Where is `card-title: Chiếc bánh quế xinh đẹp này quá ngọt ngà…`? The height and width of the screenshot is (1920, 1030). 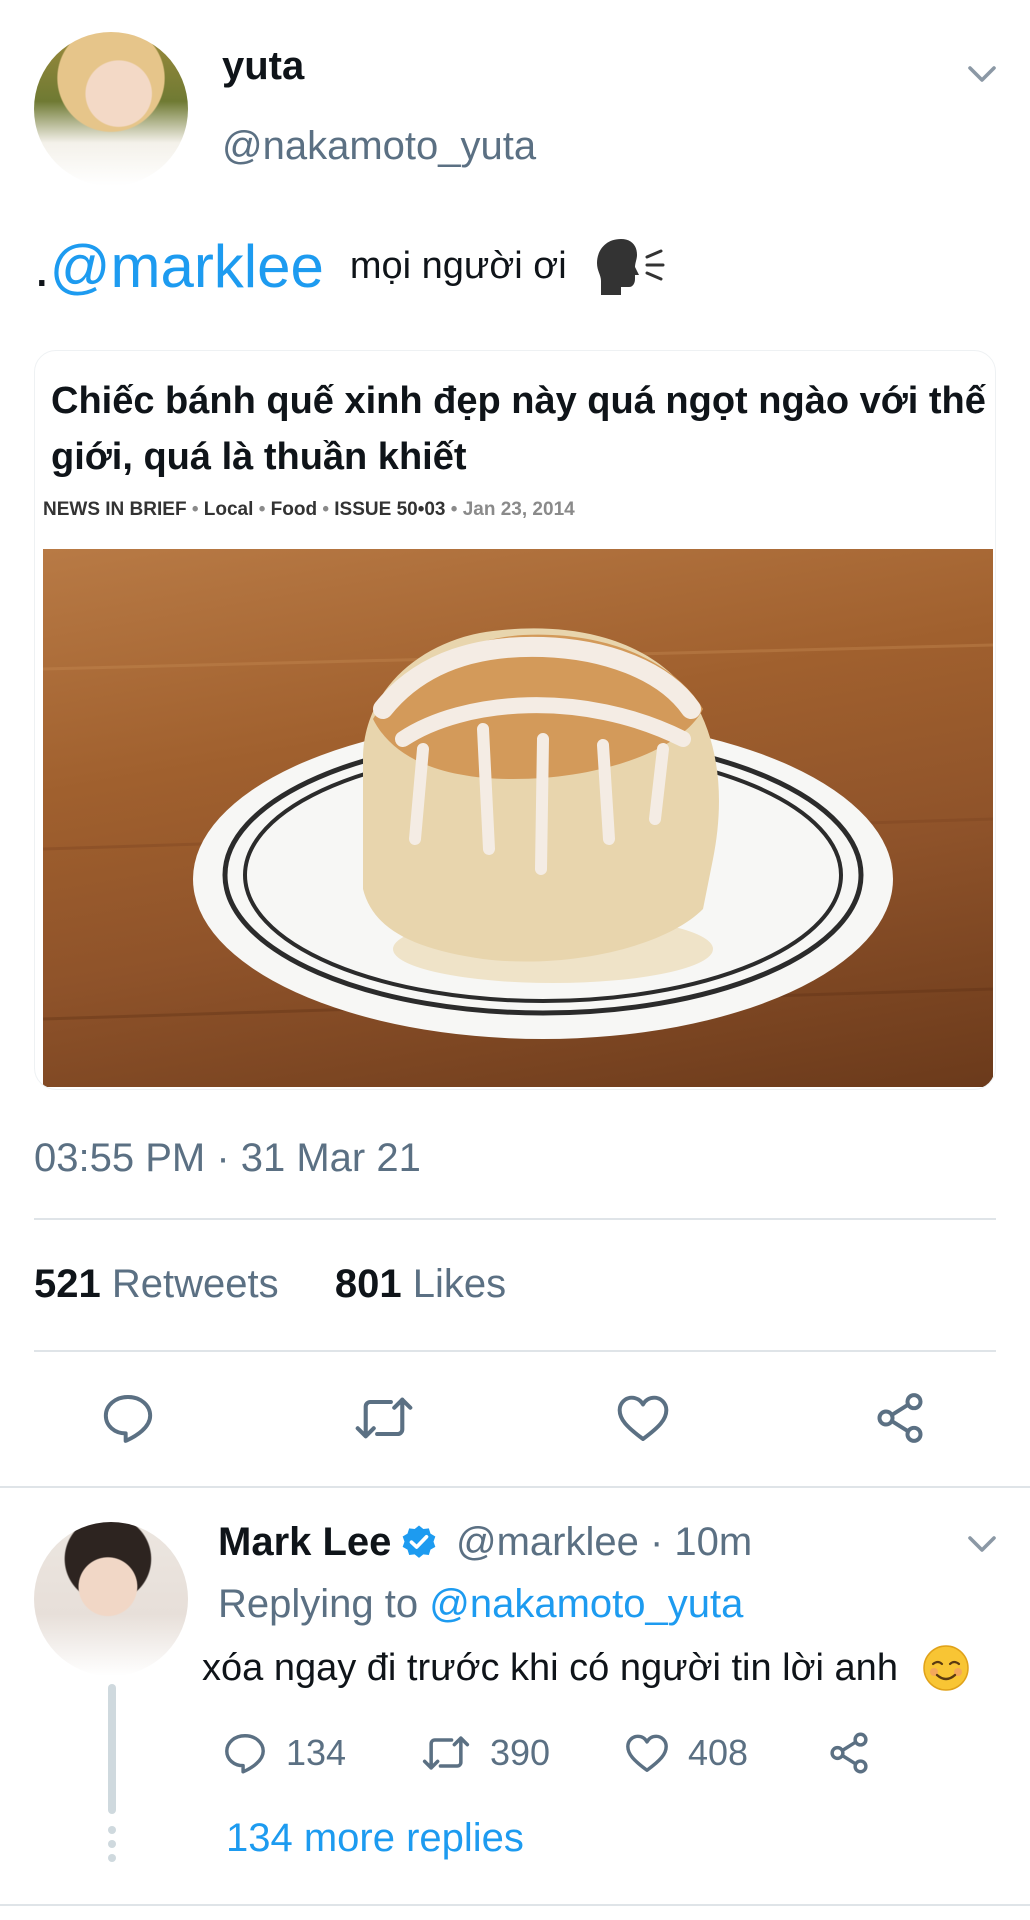
card-title: Chiếc bánh quế xinh đẹp này quá ngọt ngà… is located at coordinates (518, 429).